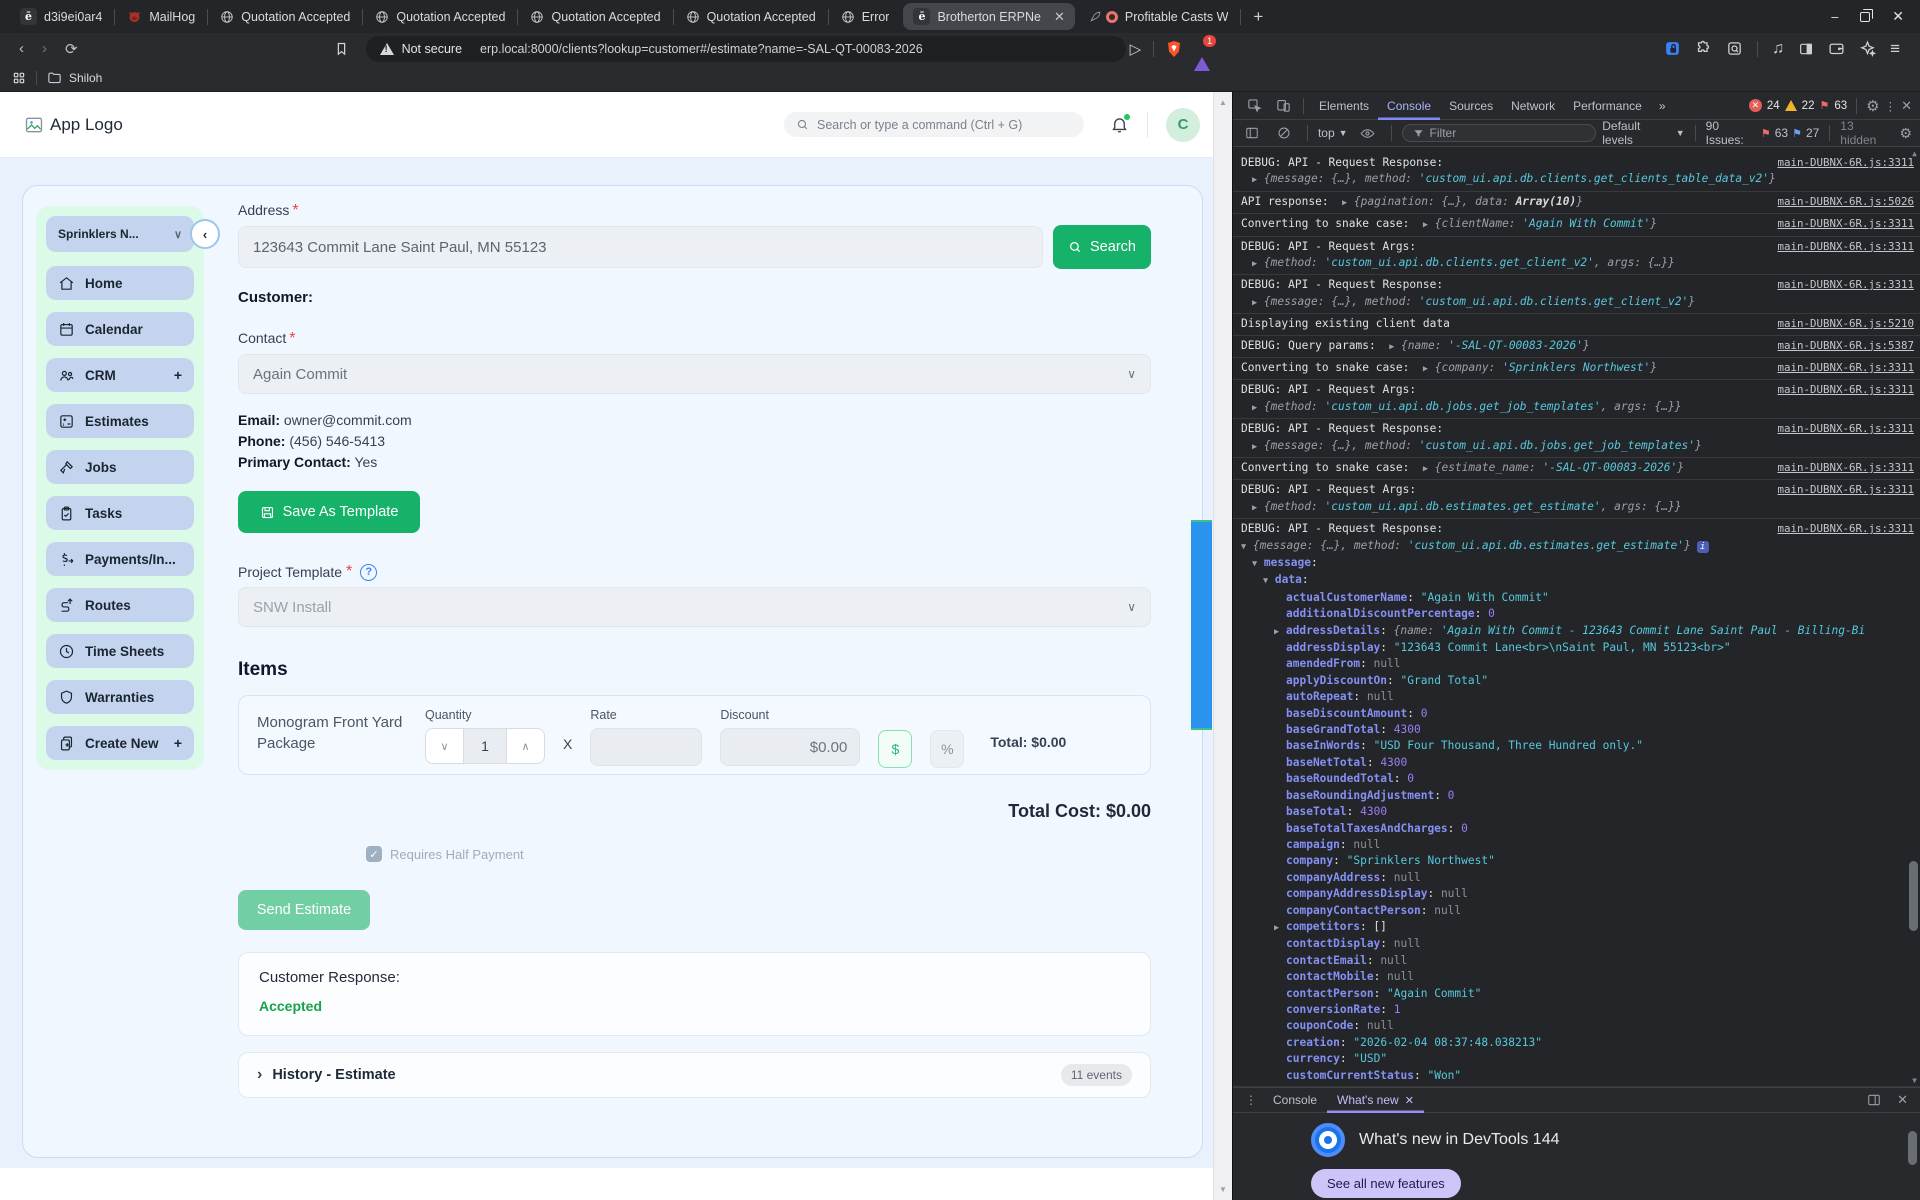 This screenshot has width=1920, height=1200. Describe the element at coordinates (1913, 896) in the screenshot. I see `console-scrollbar-thumb` at that location.